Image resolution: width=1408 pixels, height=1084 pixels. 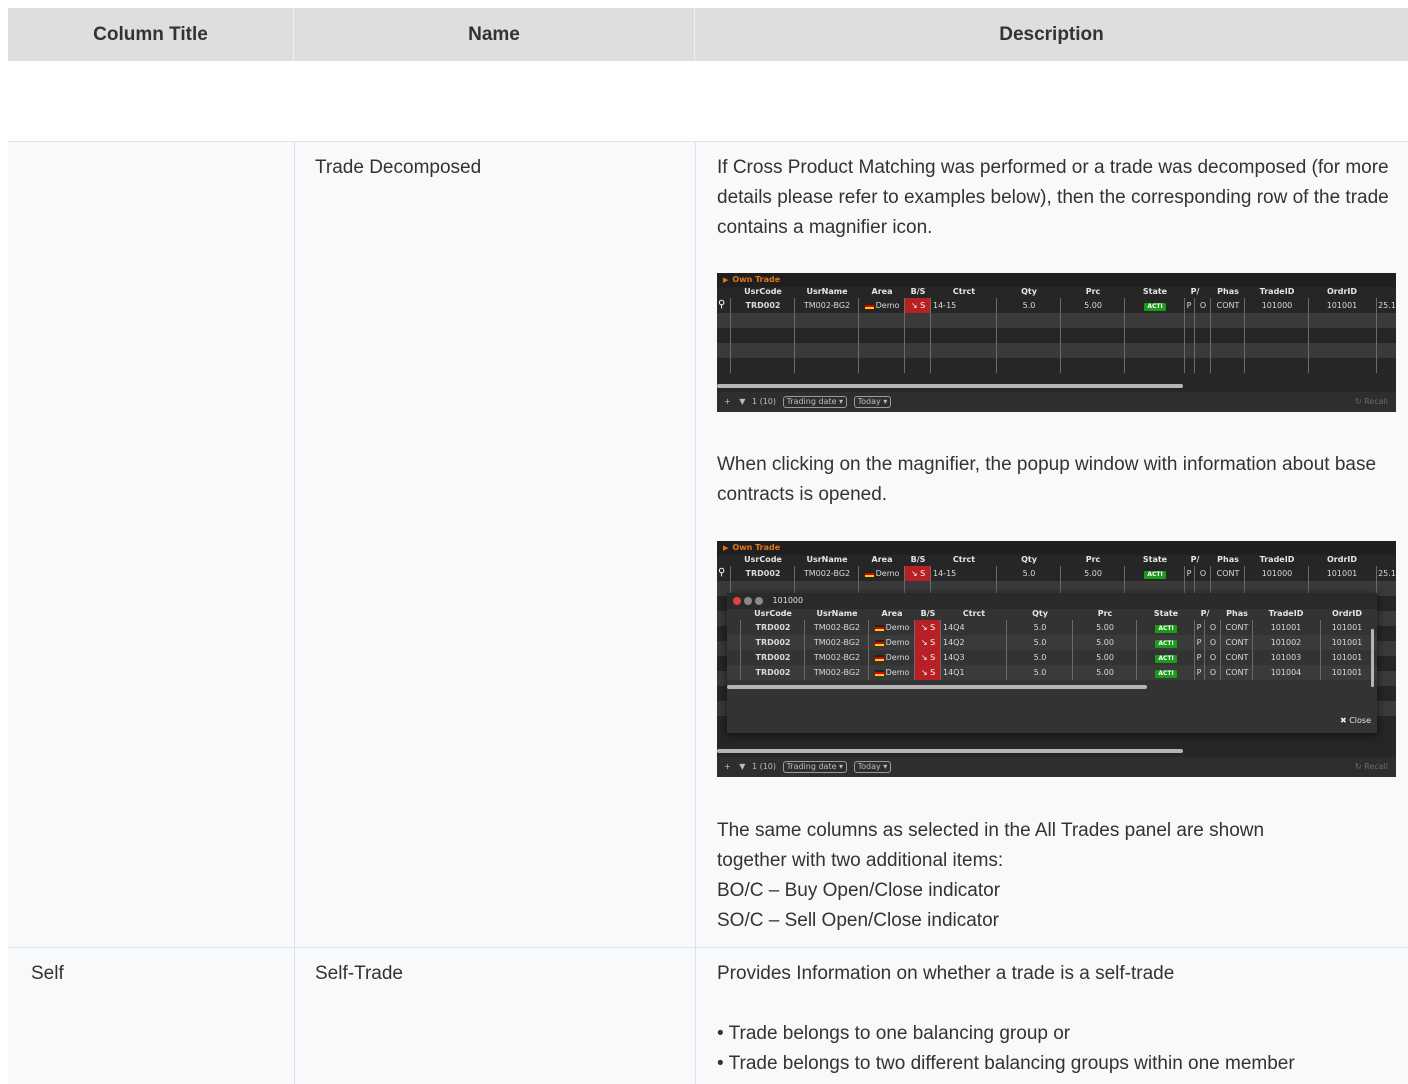 What do you see at coordinates (897, 657) in the screenshot?
I see `area-value: Demo` at bounding box center [897, 657].